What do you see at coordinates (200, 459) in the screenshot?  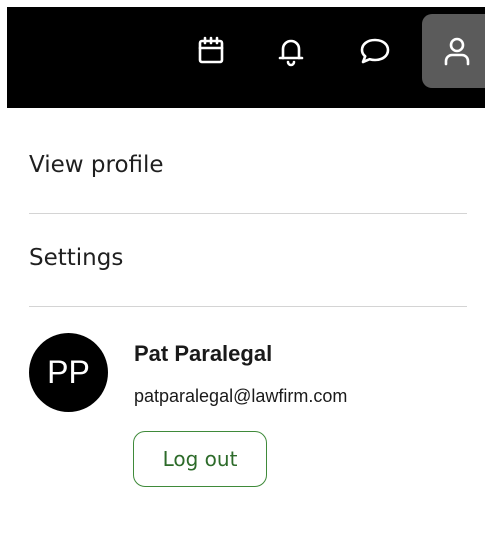 I see `logout-button: Log out` at bounding box center [200, 459].